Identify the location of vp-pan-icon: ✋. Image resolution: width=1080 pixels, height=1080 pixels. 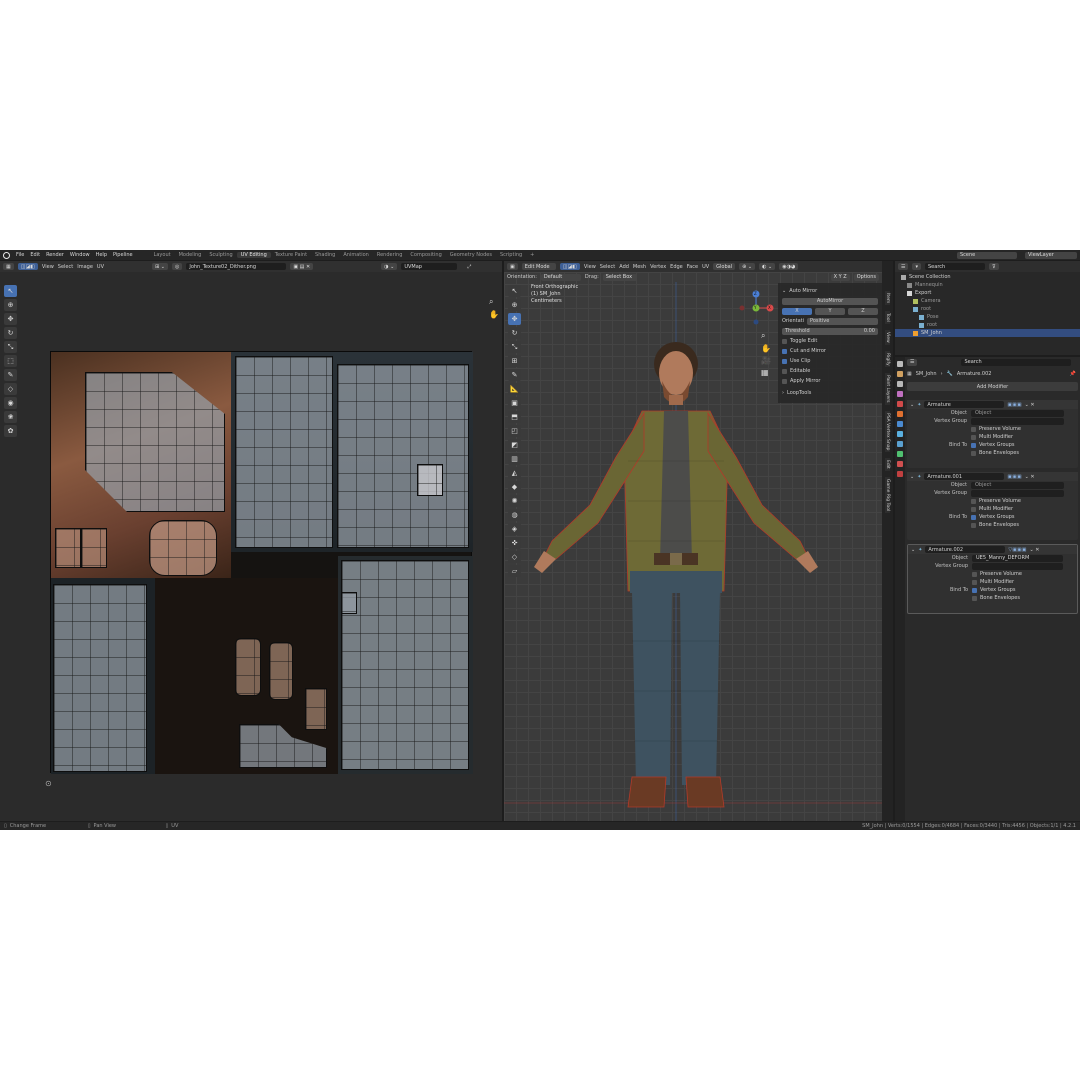
(766, 348).